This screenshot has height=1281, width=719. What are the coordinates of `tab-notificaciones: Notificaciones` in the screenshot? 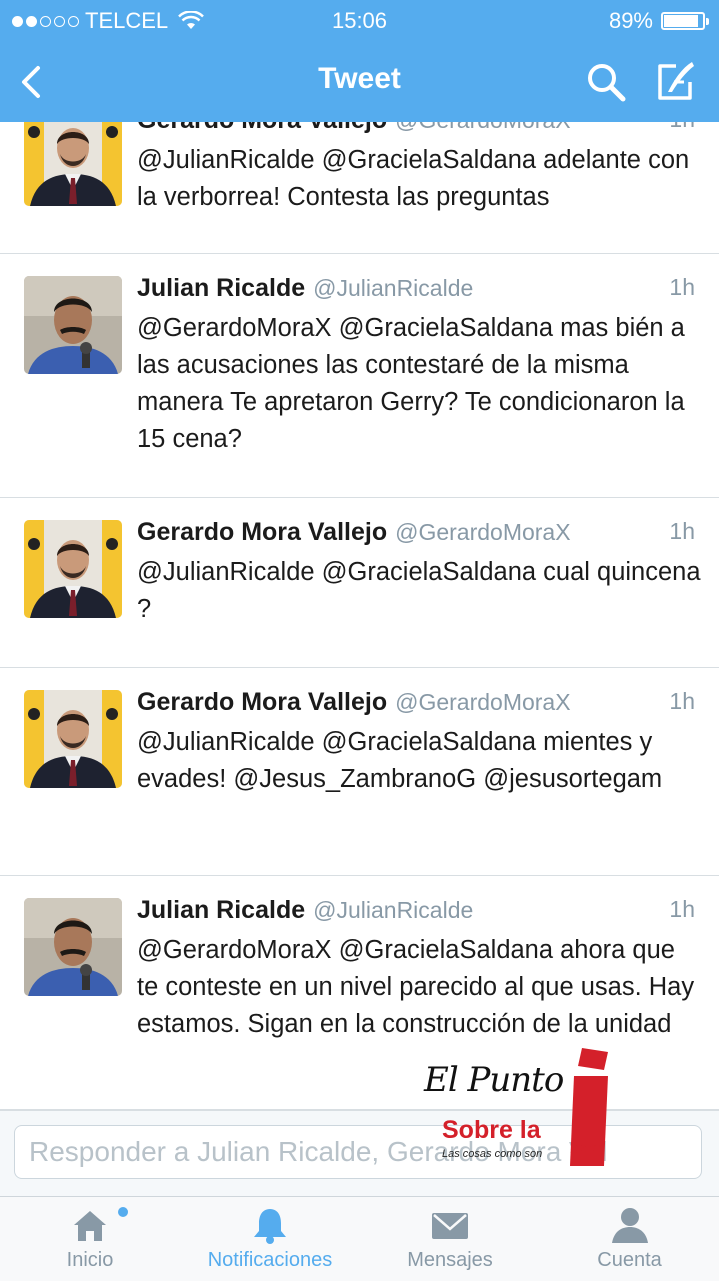 It's located at (270, 1239).